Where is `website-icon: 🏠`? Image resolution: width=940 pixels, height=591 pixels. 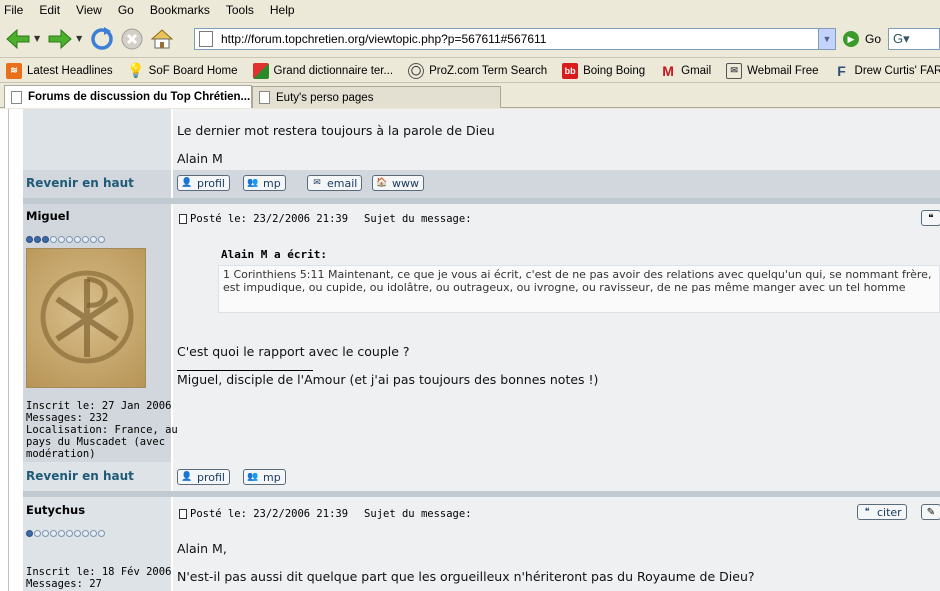 website-icon: 🏠 is located at coordinates (382, 183).